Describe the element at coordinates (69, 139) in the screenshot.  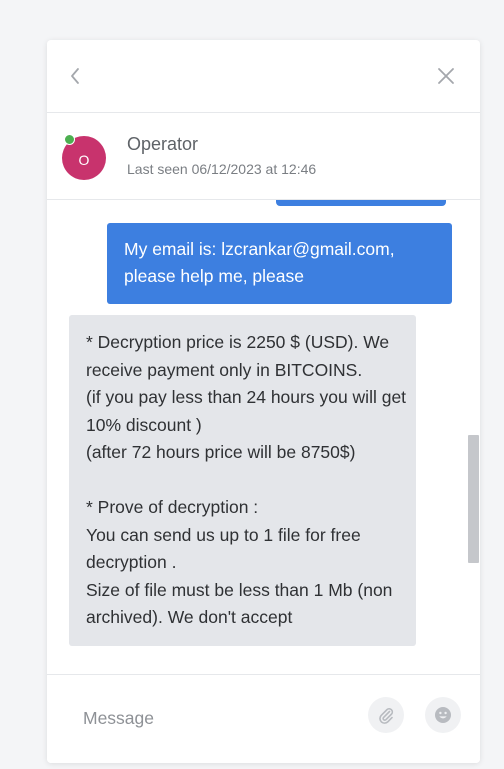
I see `online-status-dot` at that location.